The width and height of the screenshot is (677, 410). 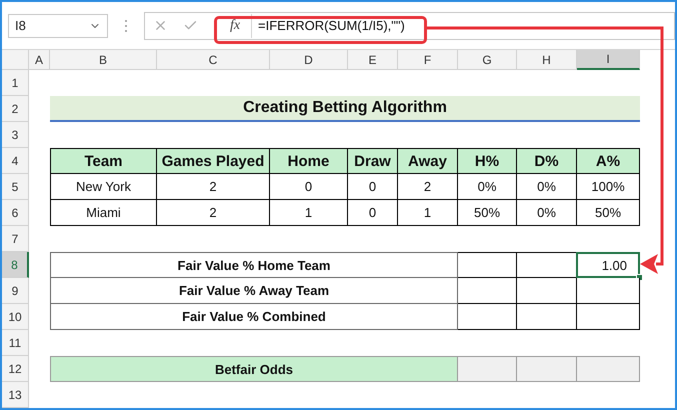 I want to click on column-header: F, so click(x=428, y=60).